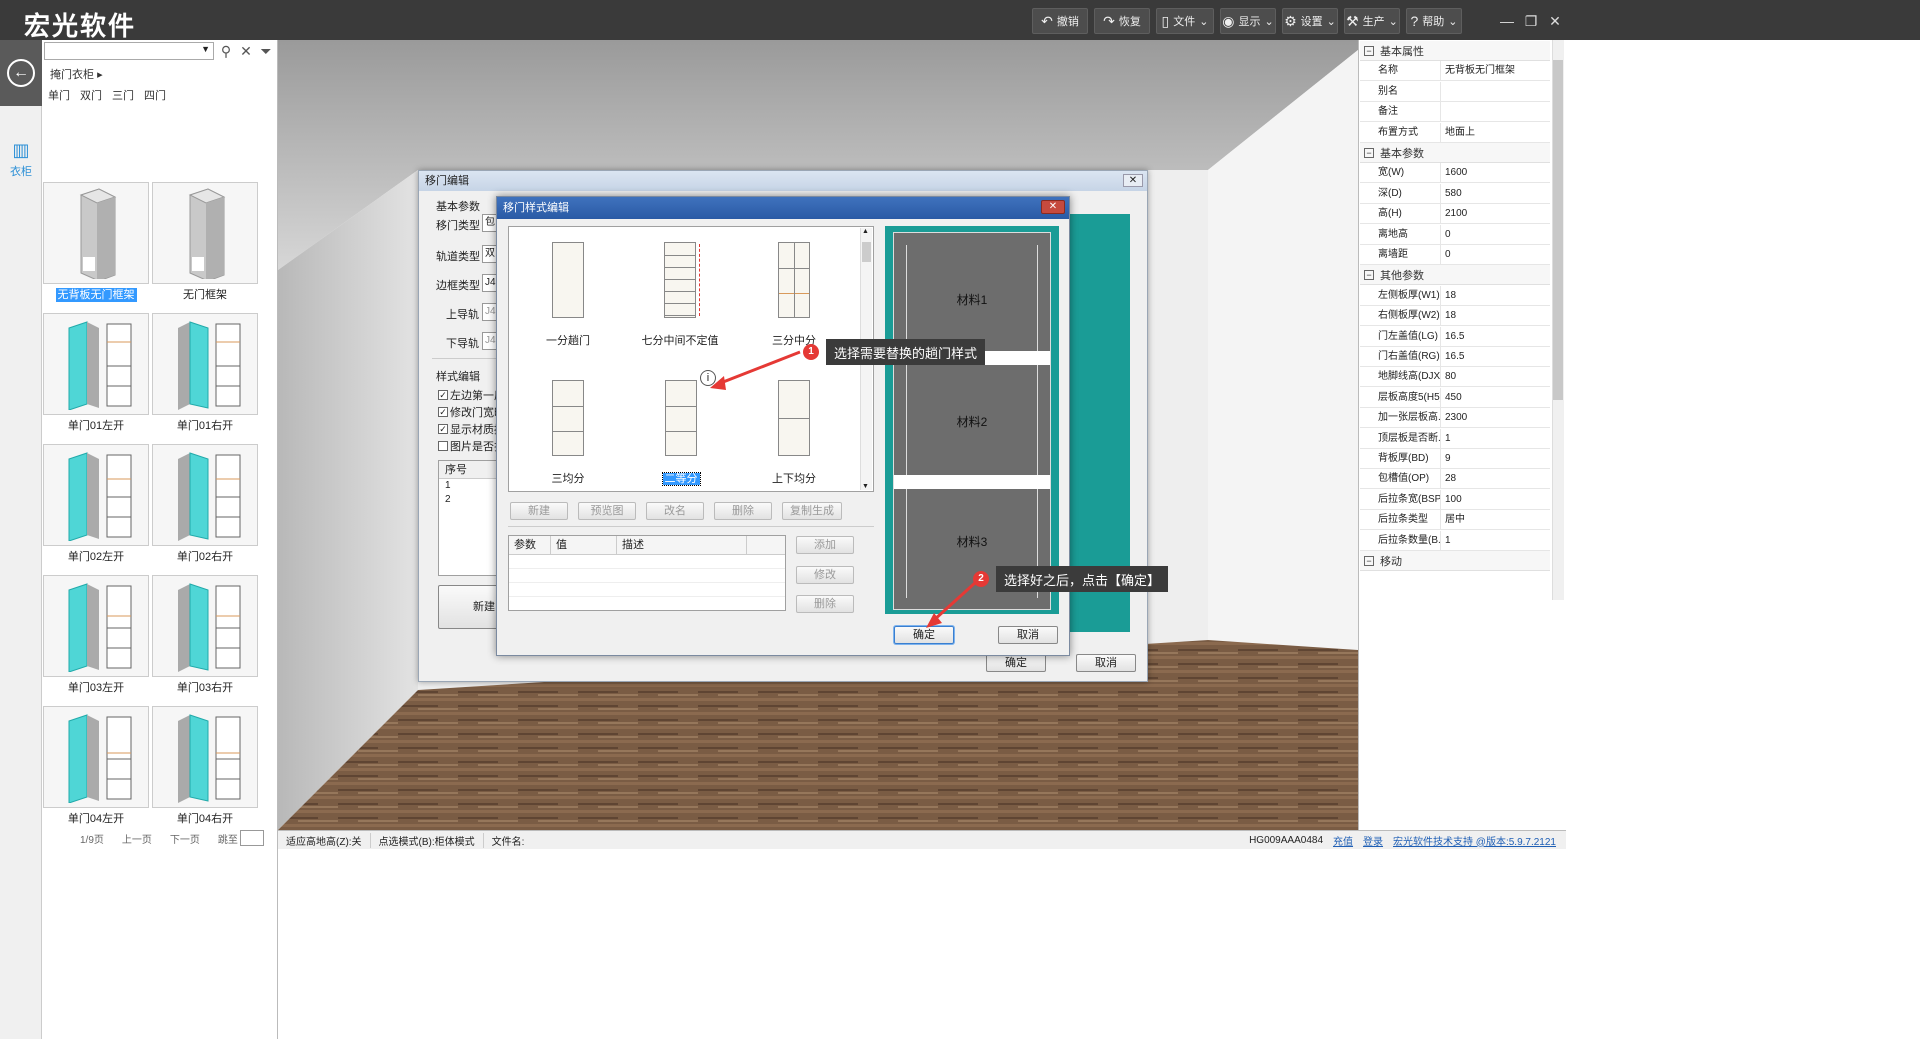 This screenshot has height=1039, width=1920. I want to click on property-row: 背板厚(BD) 9, so click(1455, 459).